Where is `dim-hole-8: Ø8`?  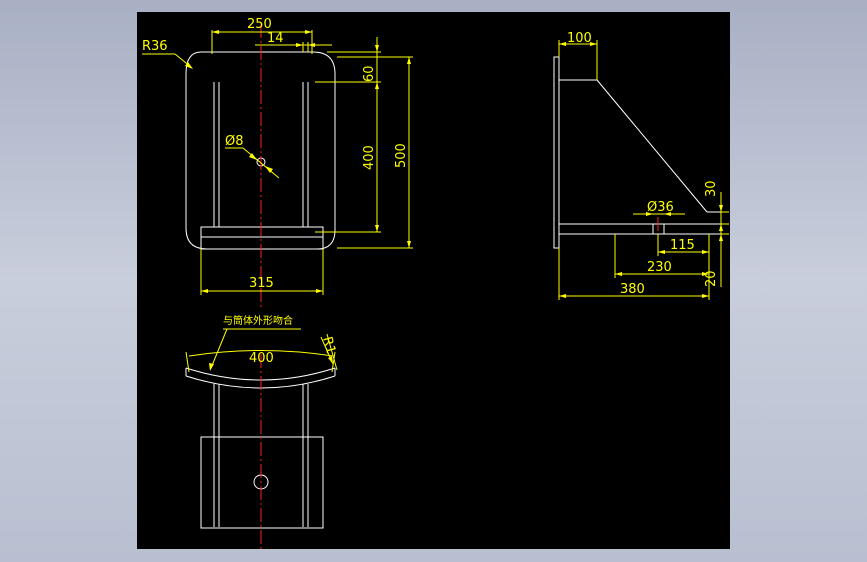 dim-hole-8: Ø8 is located at coordinates (234, 141).